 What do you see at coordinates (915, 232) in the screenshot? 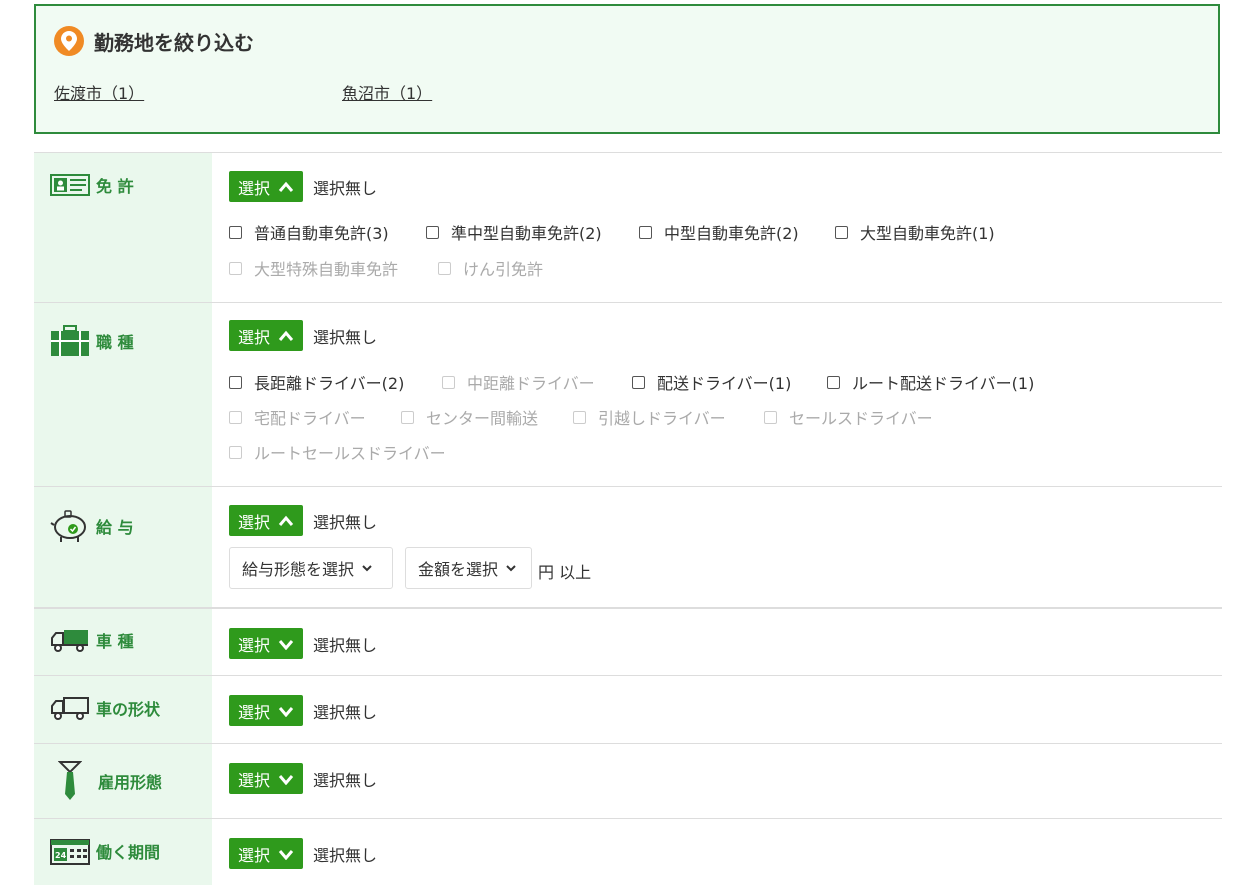
I see `license-option: 大型自動車免許(1)` at bounding box center [915, 232].